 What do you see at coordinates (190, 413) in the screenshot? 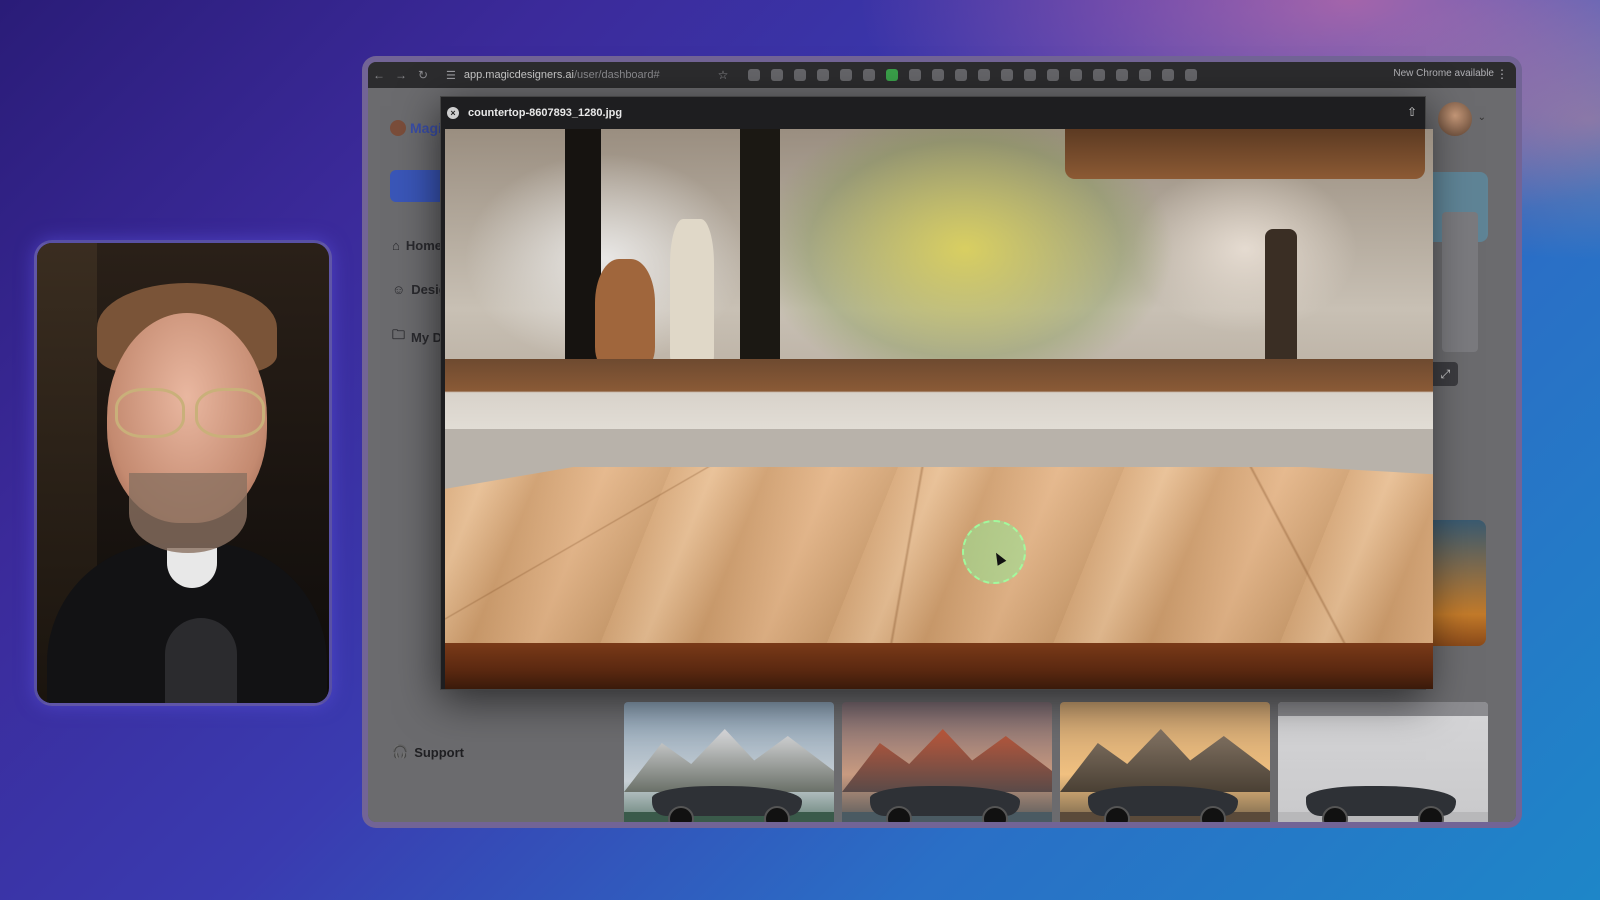
I see `presenter-glasses` at bounding box center [190, 413].